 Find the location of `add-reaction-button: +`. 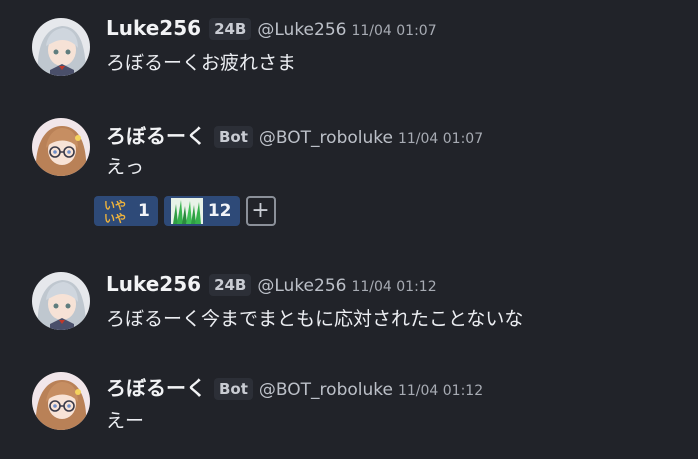

add-reaction-button: + is located at coordinates (260, 211).